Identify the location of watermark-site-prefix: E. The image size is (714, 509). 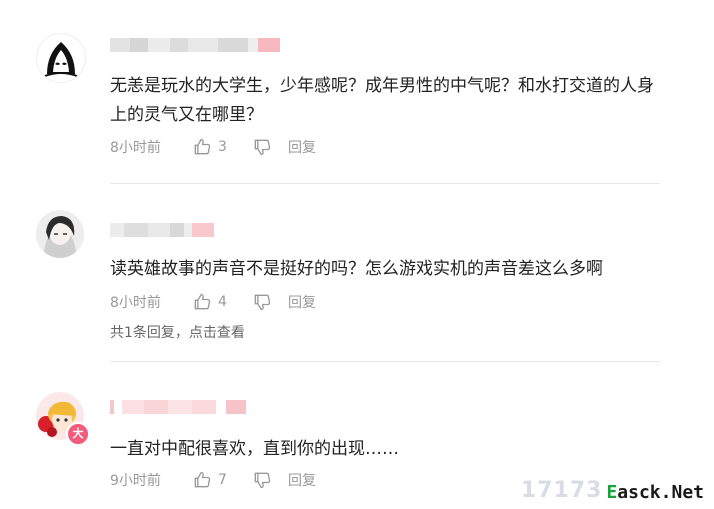
(612, 492).